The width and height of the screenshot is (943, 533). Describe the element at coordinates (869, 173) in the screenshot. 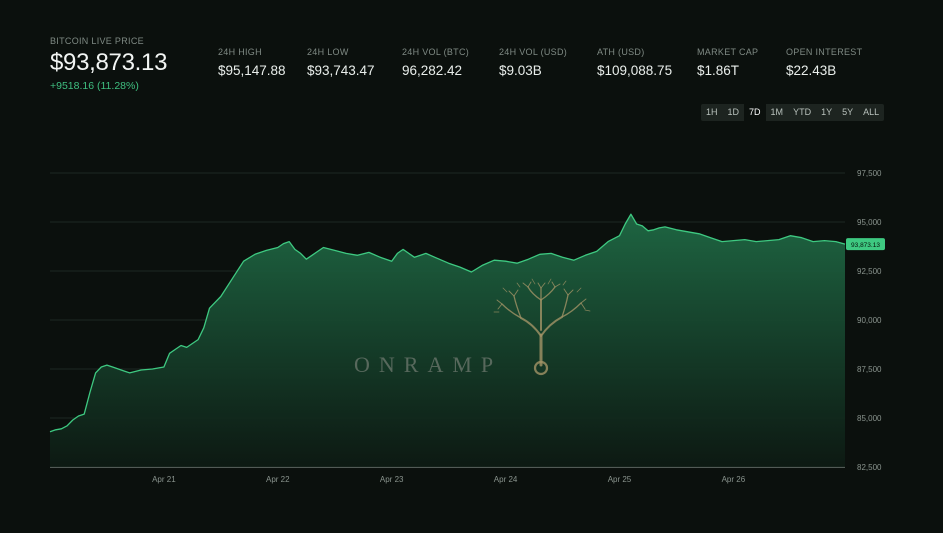

I see `y-tick-label: 97,500` at that location.